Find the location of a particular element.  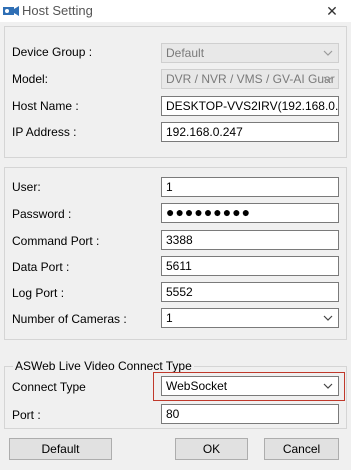

host-name-value: DESKTOP-VVS2IRV(192.168.0.247) is located at coordinates (252, 106).